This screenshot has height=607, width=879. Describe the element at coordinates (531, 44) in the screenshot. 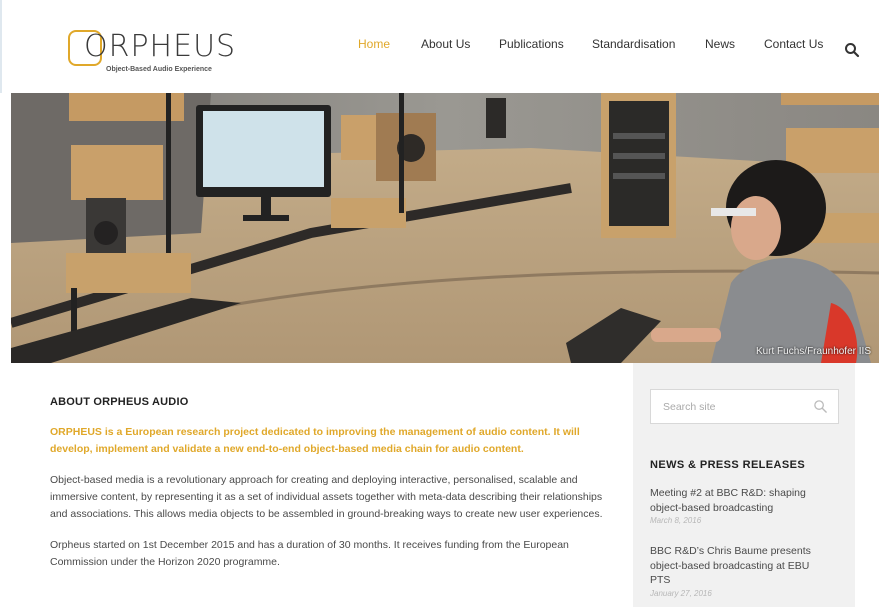

I see `nav-publications: Publications` at that location.